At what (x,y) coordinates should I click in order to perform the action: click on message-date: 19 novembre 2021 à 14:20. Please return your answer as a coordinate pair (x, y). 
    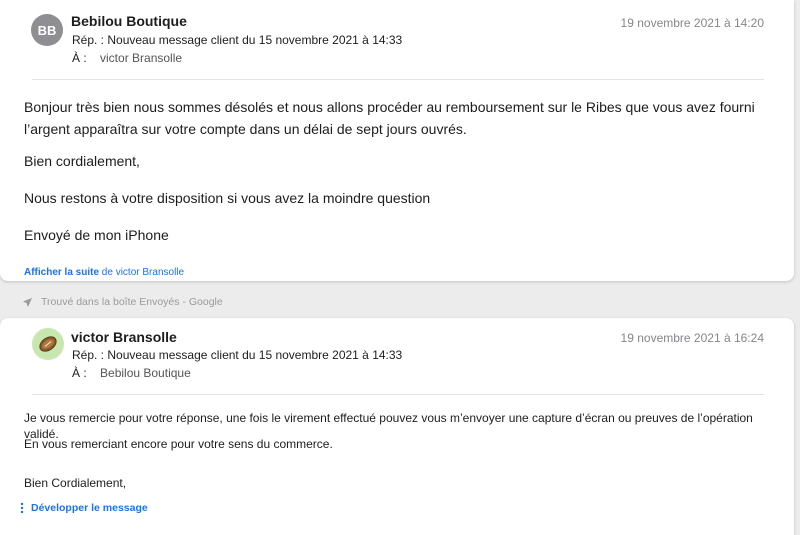
    Looking at the image, I should click on (692, 23).